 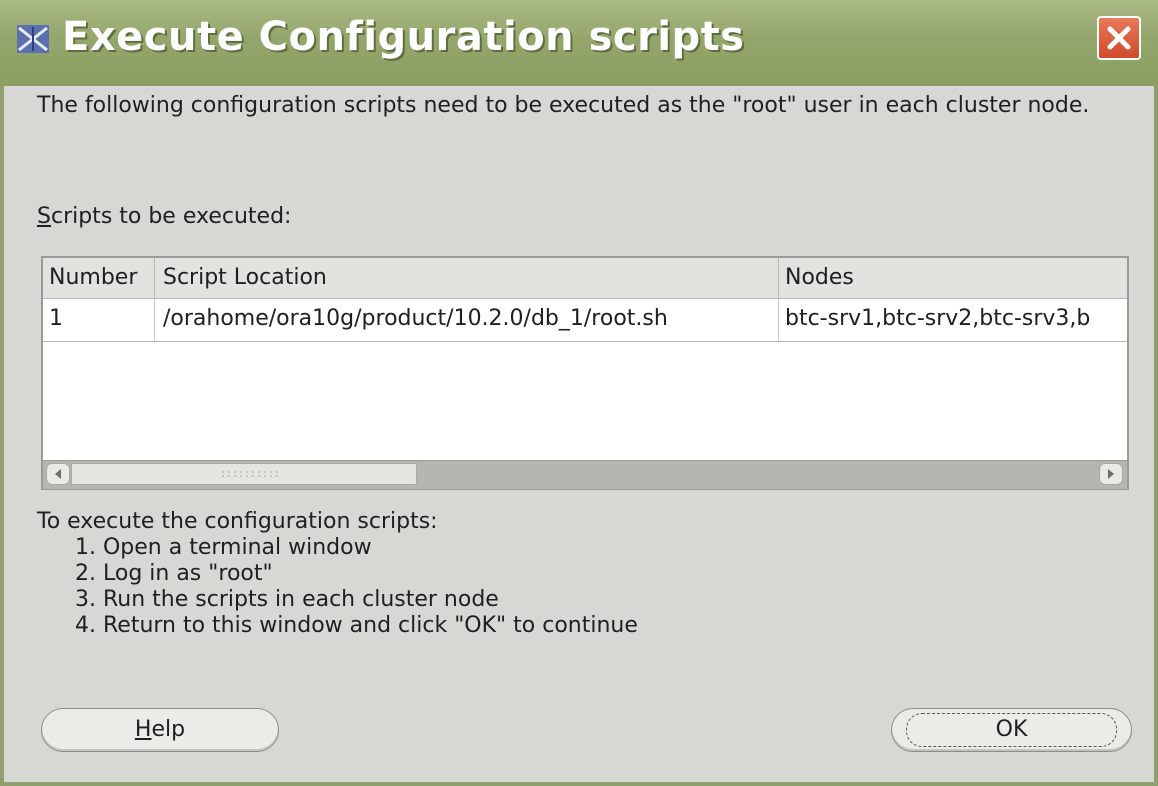 I want to click on scripts-label: Scripts to be executed:, so click(x=164, y=216).